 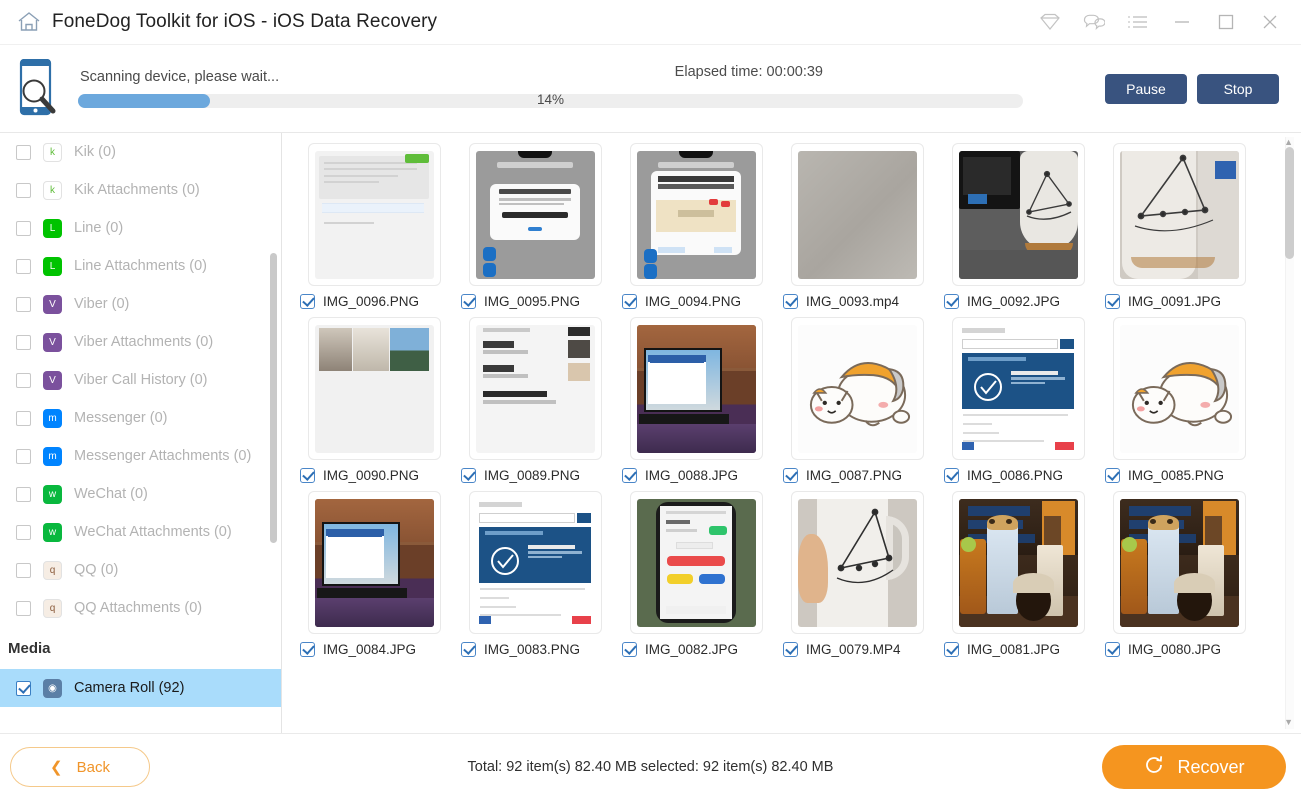 I want to click on thumbnail-cell: IMG_0086.PNG, so click(x=1018, y=400).